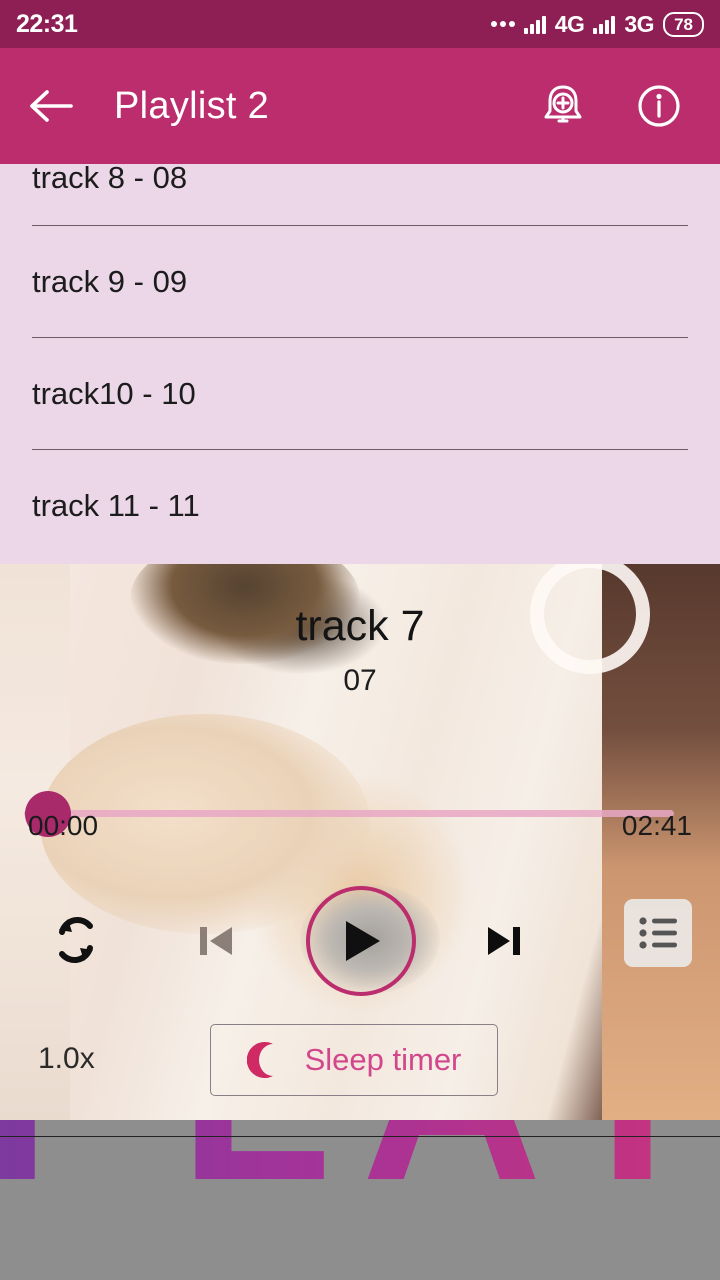 Image resolution: width=720 pixels, height=1280 pixels. Describe the element at coordinates (360, 195) in the screenshot. I see `list-item: track 8 - 08` at that location.